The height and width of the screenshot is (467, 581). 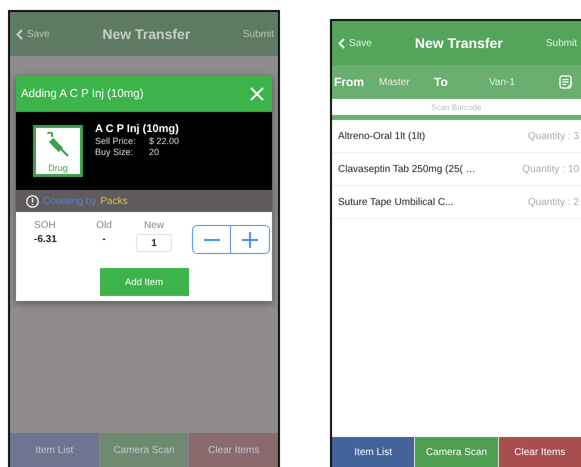 I want to click on new-quantity-field: 1, so click(x=154, y=243).